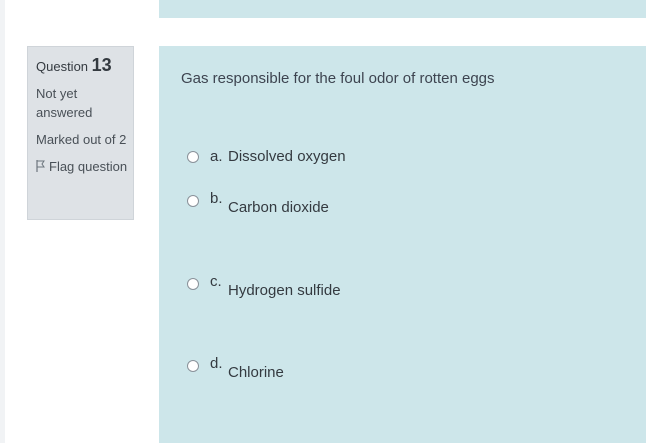  What do you see at coordinates (2, 221) in the screenshot?
I see `page-left-rail` at bounding box center [2, 221].